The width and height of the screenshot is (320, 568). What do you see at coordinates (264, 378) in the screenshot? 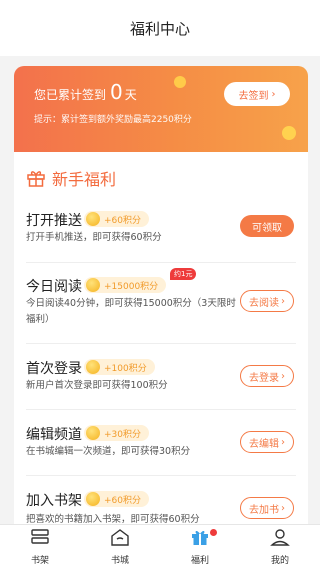
I see `login-button-label: 去登录` at bounding box center [264, 378].